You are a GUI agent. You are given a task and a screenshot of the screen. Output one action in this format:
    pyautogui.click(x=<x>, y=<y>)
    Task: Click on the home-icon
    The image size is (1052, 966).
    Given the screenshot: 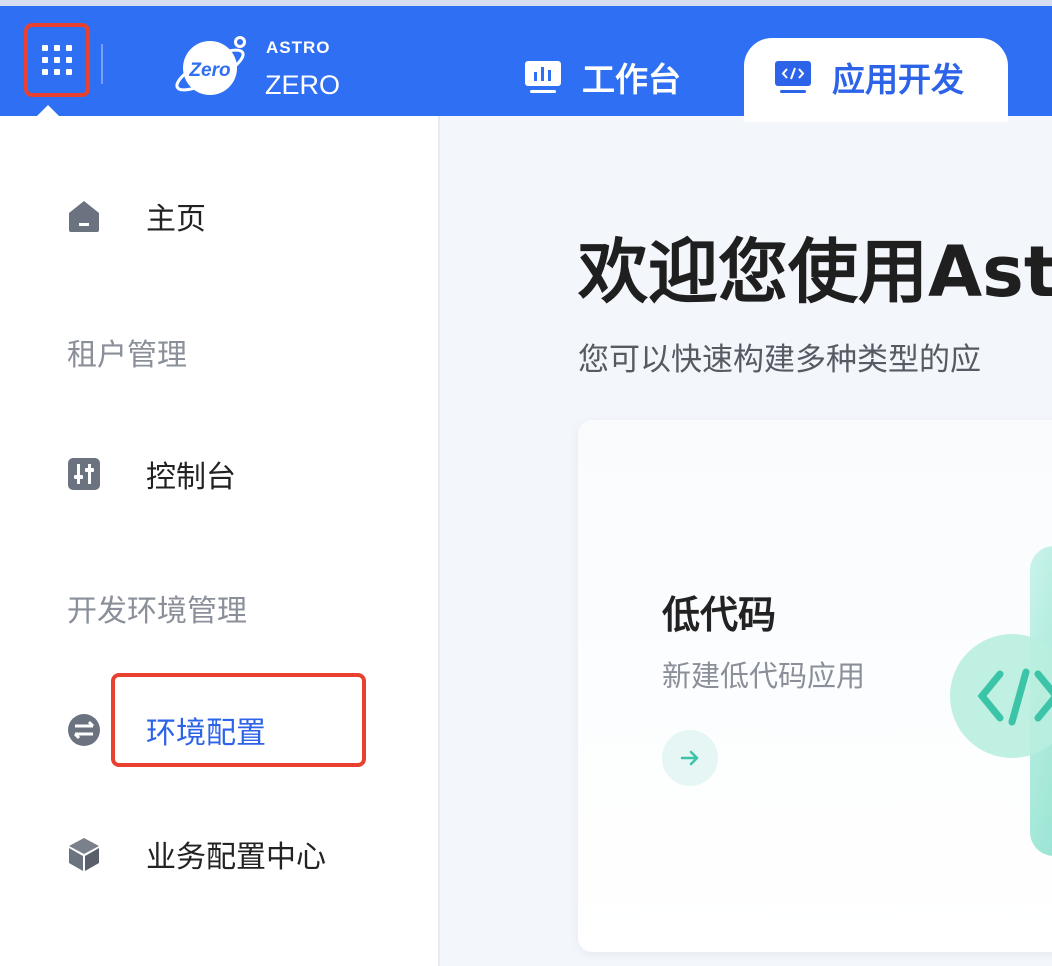 What is the action you would take?
    pyautogui.click(x=84, y=216)
    